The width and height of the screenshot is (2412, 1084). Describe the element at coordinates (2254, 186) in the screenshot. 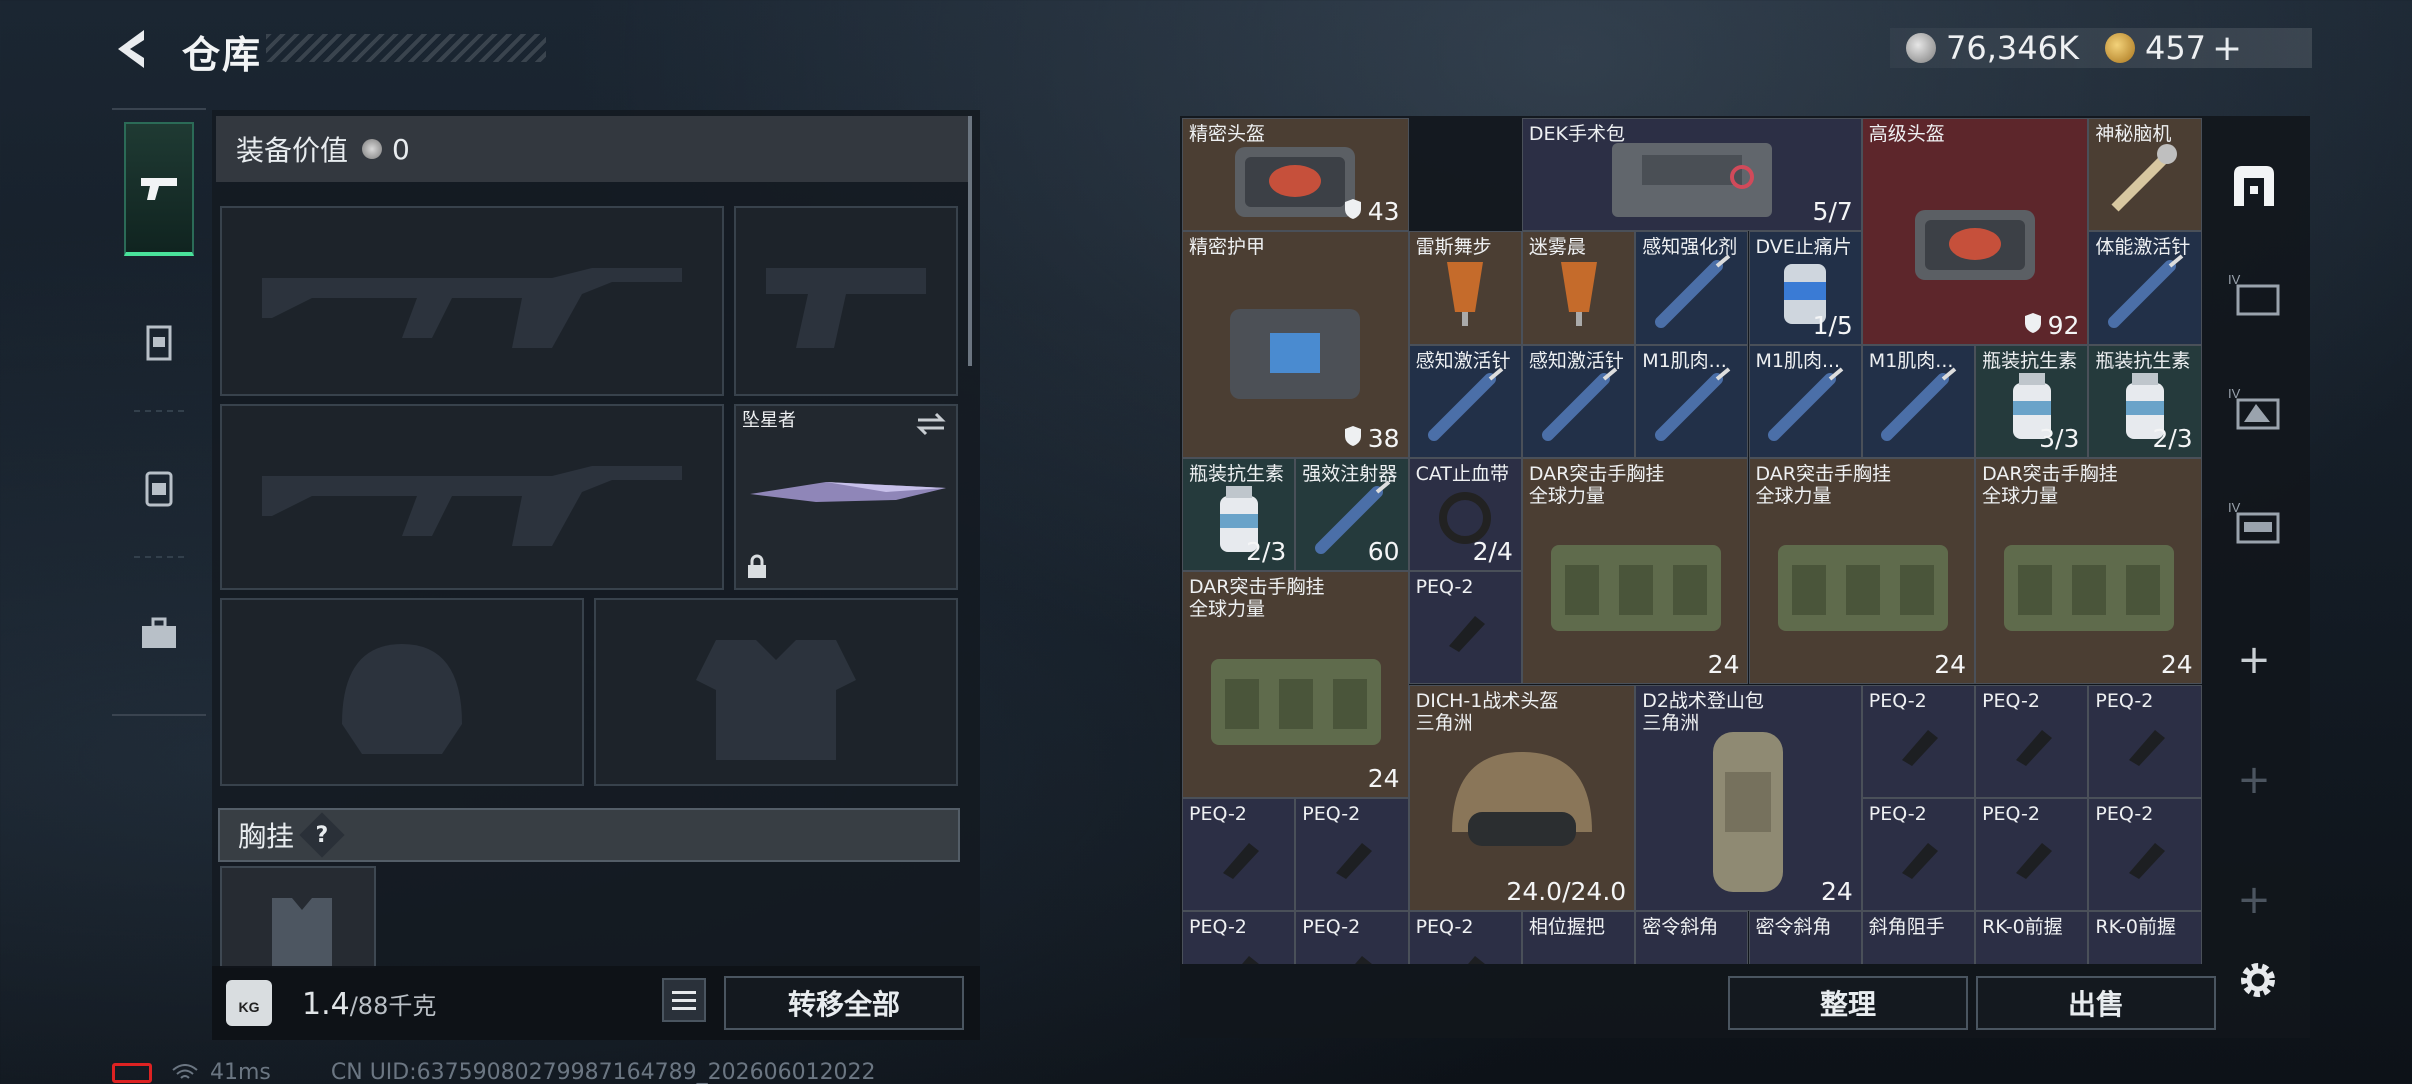

I see `tab-safe-box` at that location.